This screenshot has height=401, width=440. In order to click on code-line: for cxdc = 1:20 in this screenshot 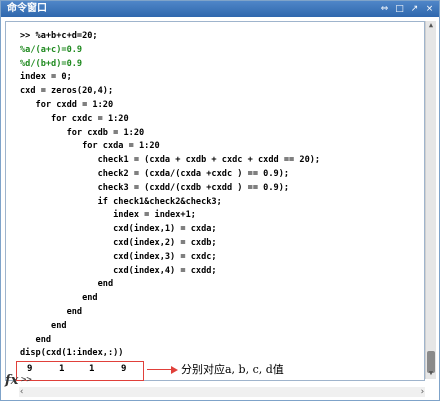, I will do `click(74, 118)`.